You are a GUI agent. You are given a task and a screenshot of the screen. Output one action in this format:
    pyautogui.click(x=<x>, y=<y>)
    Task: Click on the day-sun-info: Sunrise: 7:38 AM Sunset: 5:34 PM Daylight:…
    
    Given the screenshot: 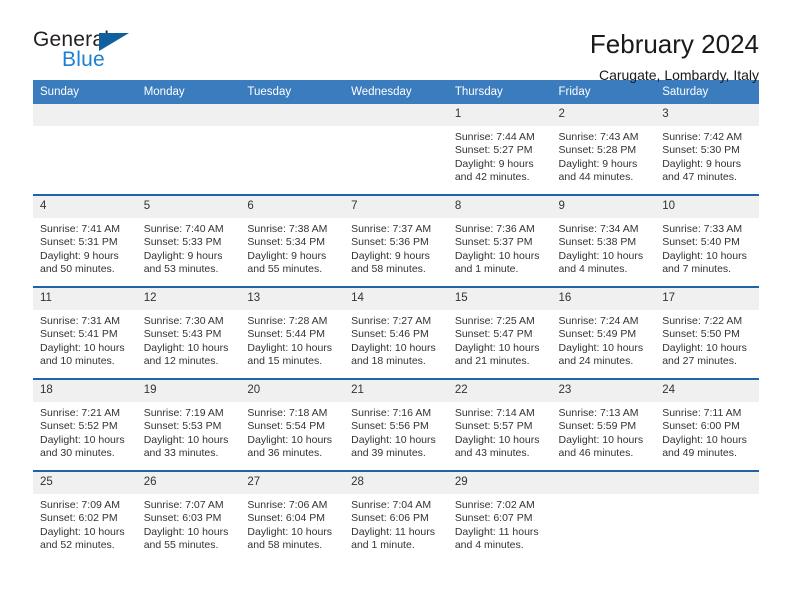 What is the action you would take?
    pyautogui.click(x=292, y=247)
    